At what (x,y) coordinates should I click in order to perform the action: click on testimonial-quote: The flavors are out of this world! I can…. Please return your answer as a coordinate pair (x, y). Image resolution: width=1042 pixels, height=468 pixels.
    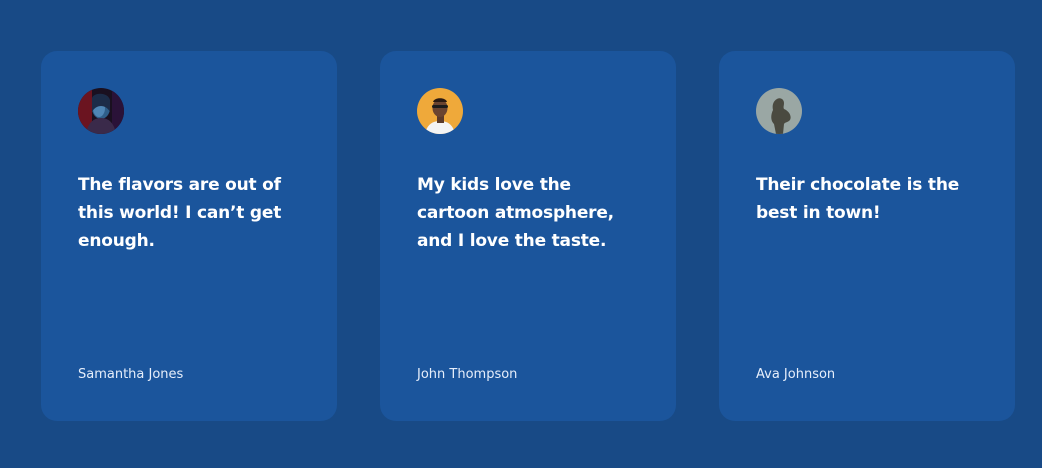
    Looking at the image, I should click on (180, 213).